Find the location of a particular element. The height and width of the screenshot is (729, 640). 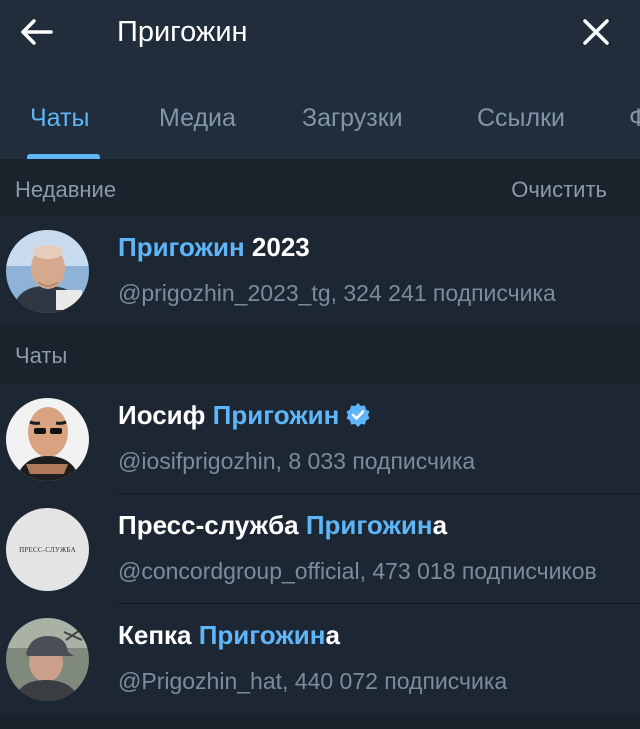

name-prefix: Кепка is located at coordinates (158, 635).